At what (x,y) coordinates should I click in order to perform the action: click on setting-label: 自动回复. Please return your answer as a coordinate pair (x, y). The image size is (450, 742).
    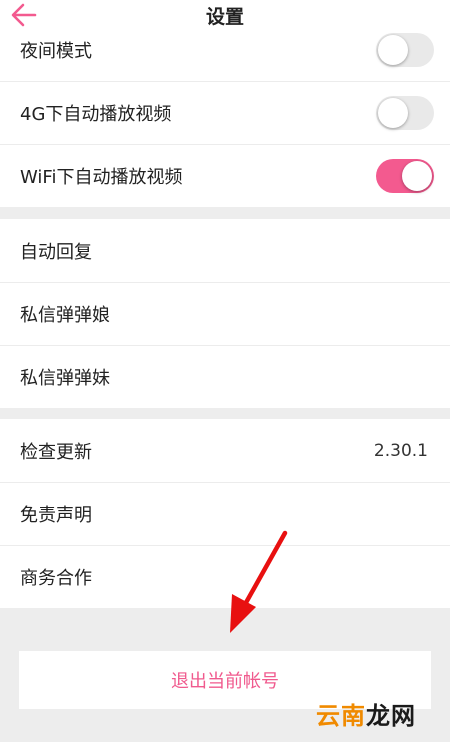
    Looking at the image, I should click on (56, 252).